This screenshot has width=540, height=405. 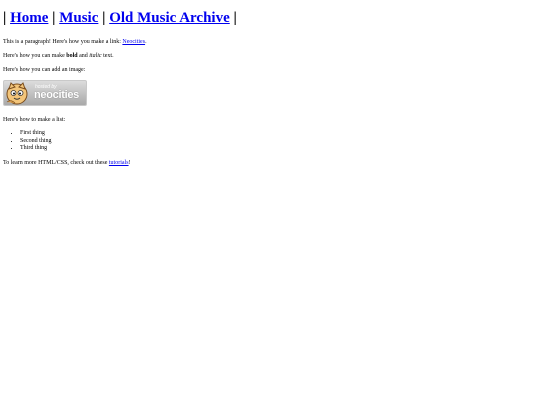 What do you see at coordinates (34, 120) in the screenshot?
I see `paragraph-text: Here's how to make a list:` at bounding box center [34, 120].